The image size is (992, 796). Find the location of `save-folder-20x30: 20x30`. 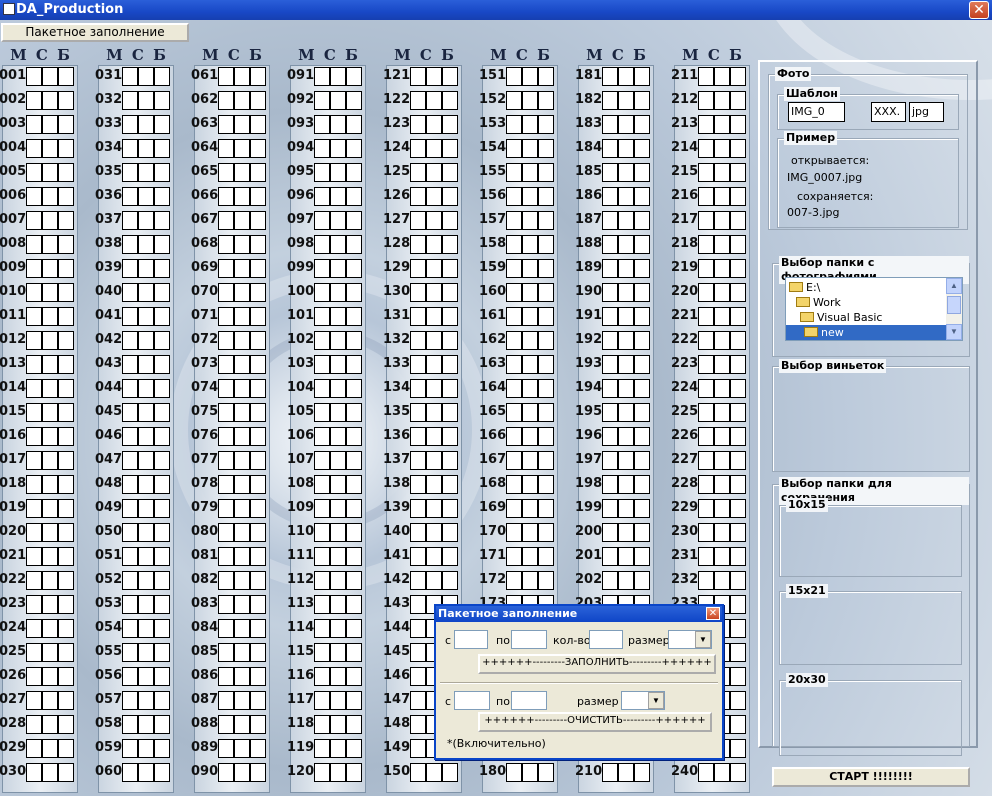

save-folder-20x30: 20x30 is located at coordinates (870, 714).